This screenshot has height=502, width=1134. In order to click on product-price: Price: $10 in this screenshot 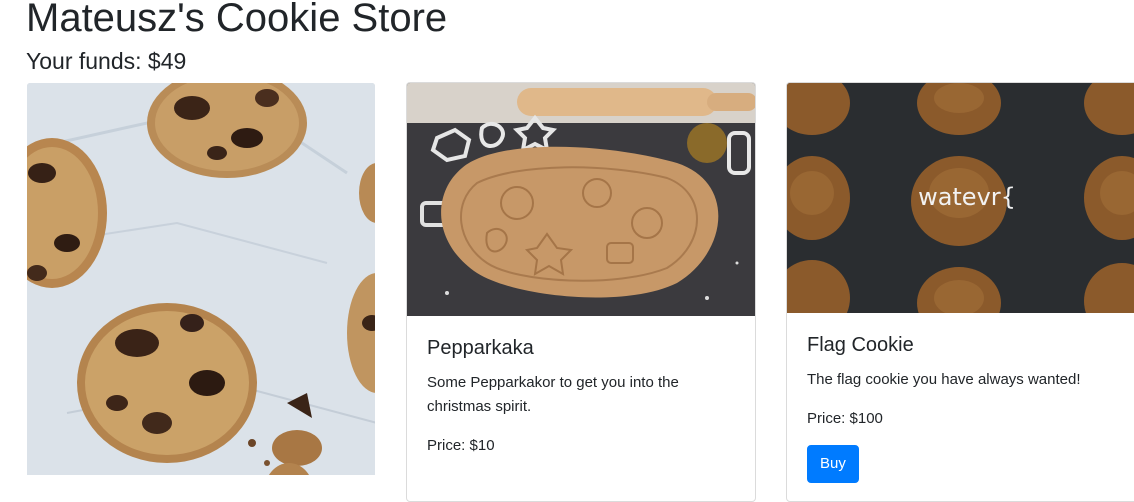, I will do `click(461, 445)`.